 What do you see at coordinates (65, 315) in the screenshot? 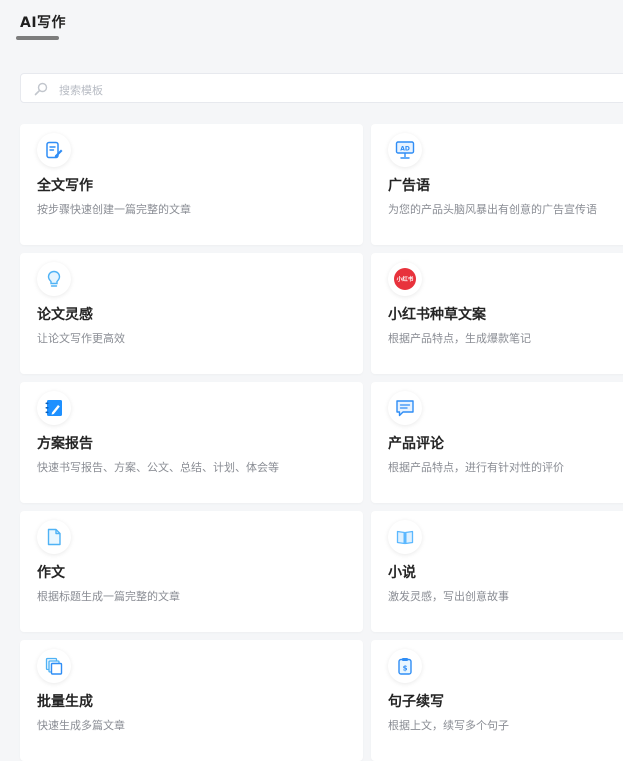
I see `card-title: 论文灵感` at bounding box center [65, 315].